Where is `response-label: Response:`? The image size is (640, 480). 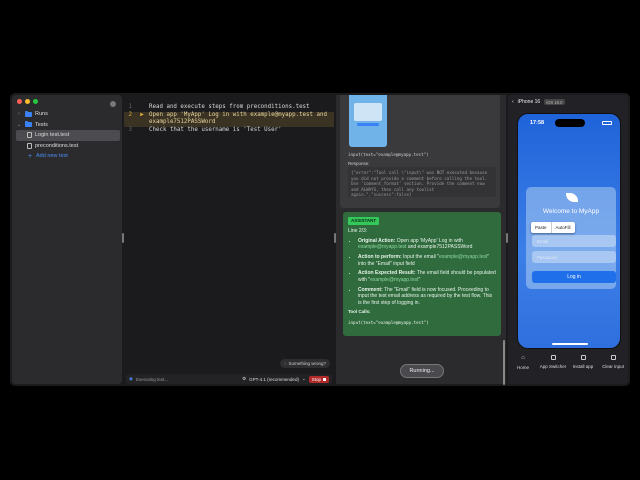 response-label: Response: is located at coordinates (359, 163).